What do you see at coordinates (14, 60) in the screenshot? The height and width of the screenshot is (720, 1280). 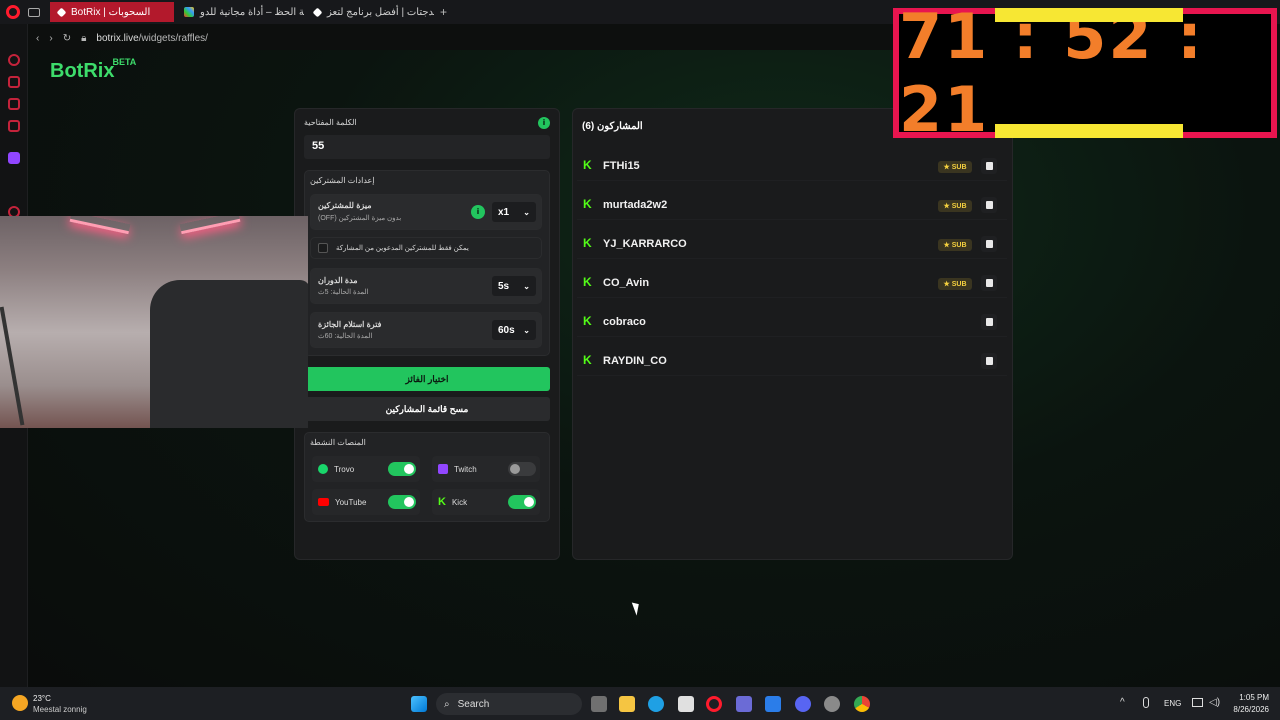 I see `sidebar-refresh-icon` at bounding box center [14, 60].